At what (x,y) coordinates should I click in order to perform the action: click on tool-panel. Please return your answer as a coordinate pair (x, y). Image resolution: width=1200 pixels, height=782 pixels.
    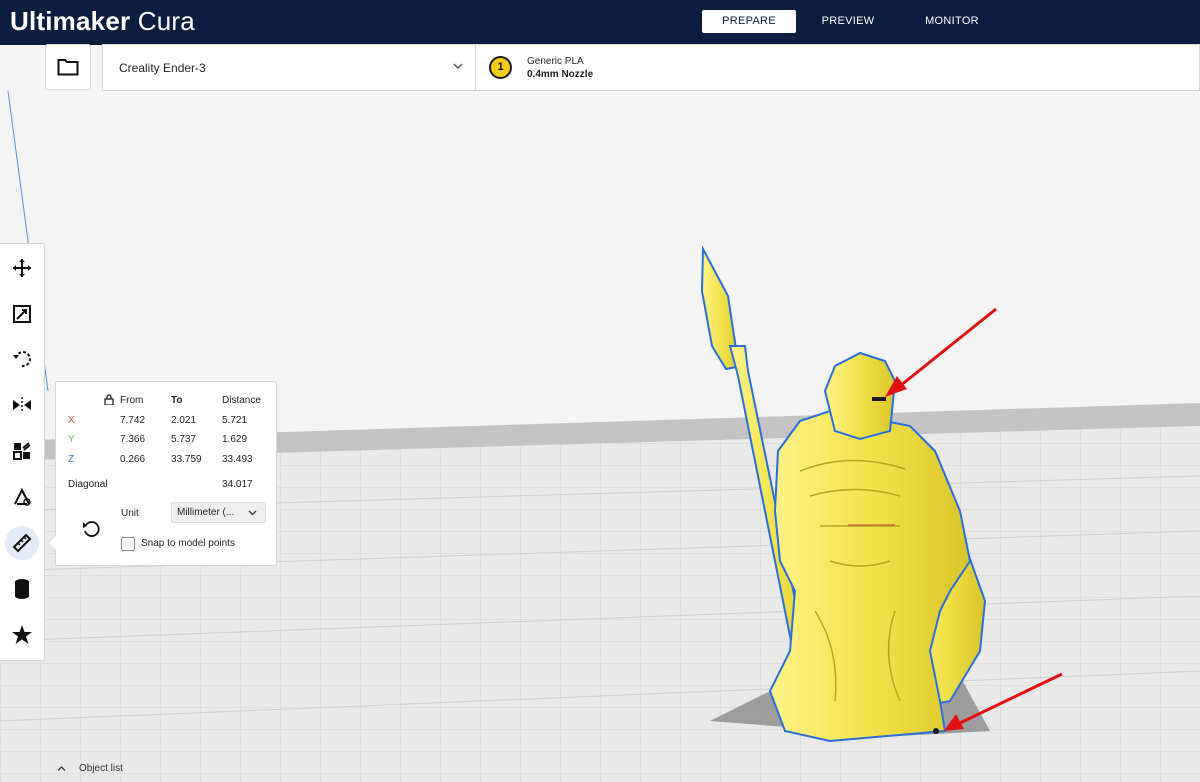
    Looking at the image, I should click on (22, 452).